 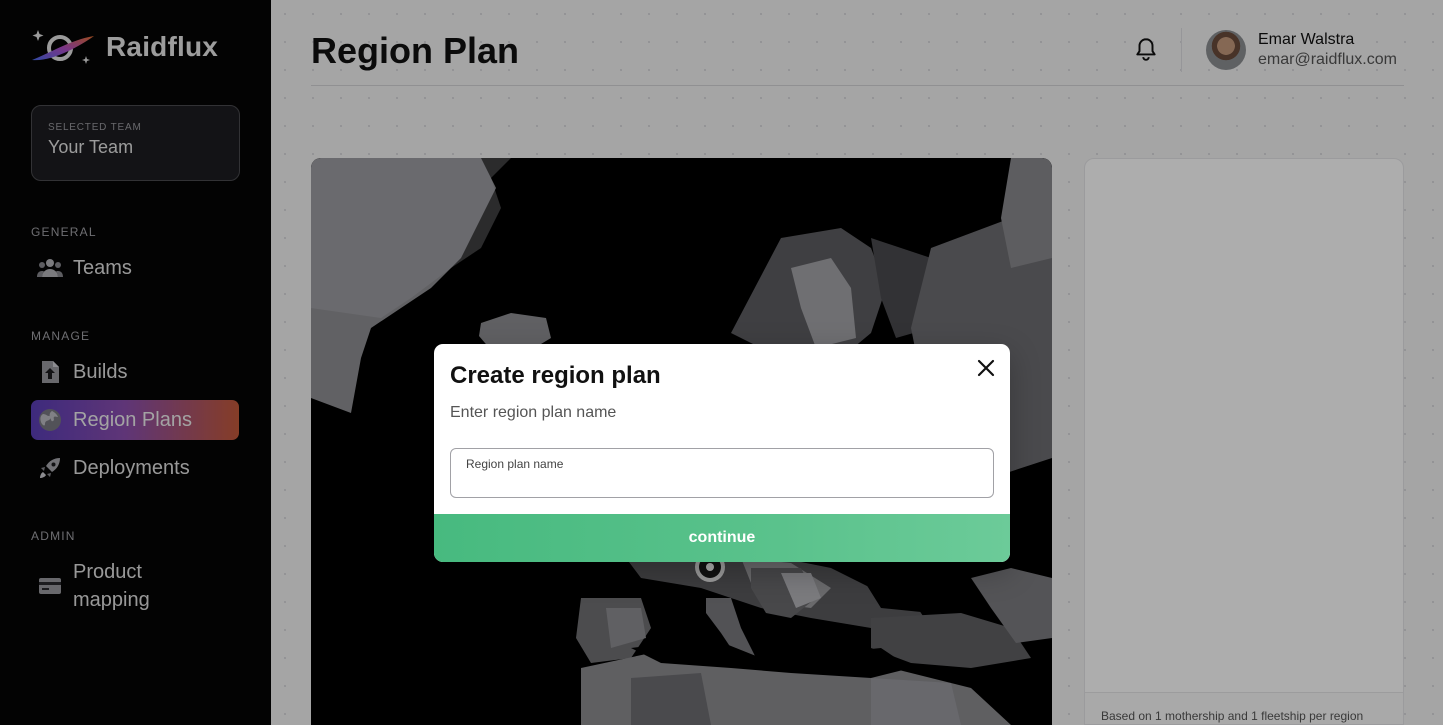 I want to click on dialog-subtitle: Enter region plan name, so click(x=533, y=412).